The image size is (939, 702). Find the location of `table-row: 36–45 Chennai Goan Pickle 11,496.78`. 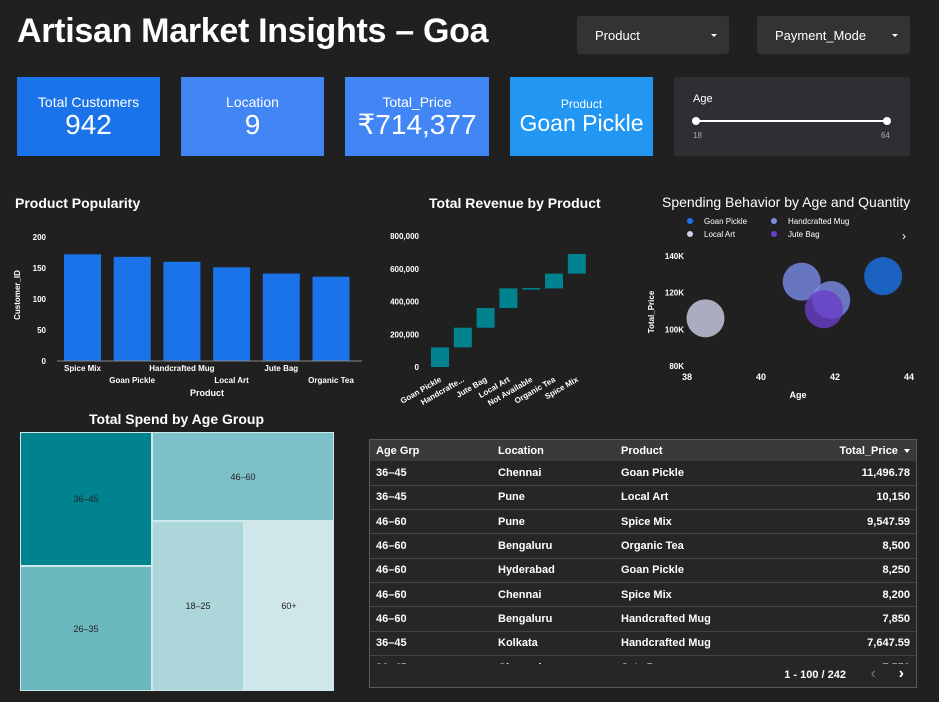

table-row: 36–45 Chennai Goan Pickle 11,496.78 is located at coordinates (643, 473).